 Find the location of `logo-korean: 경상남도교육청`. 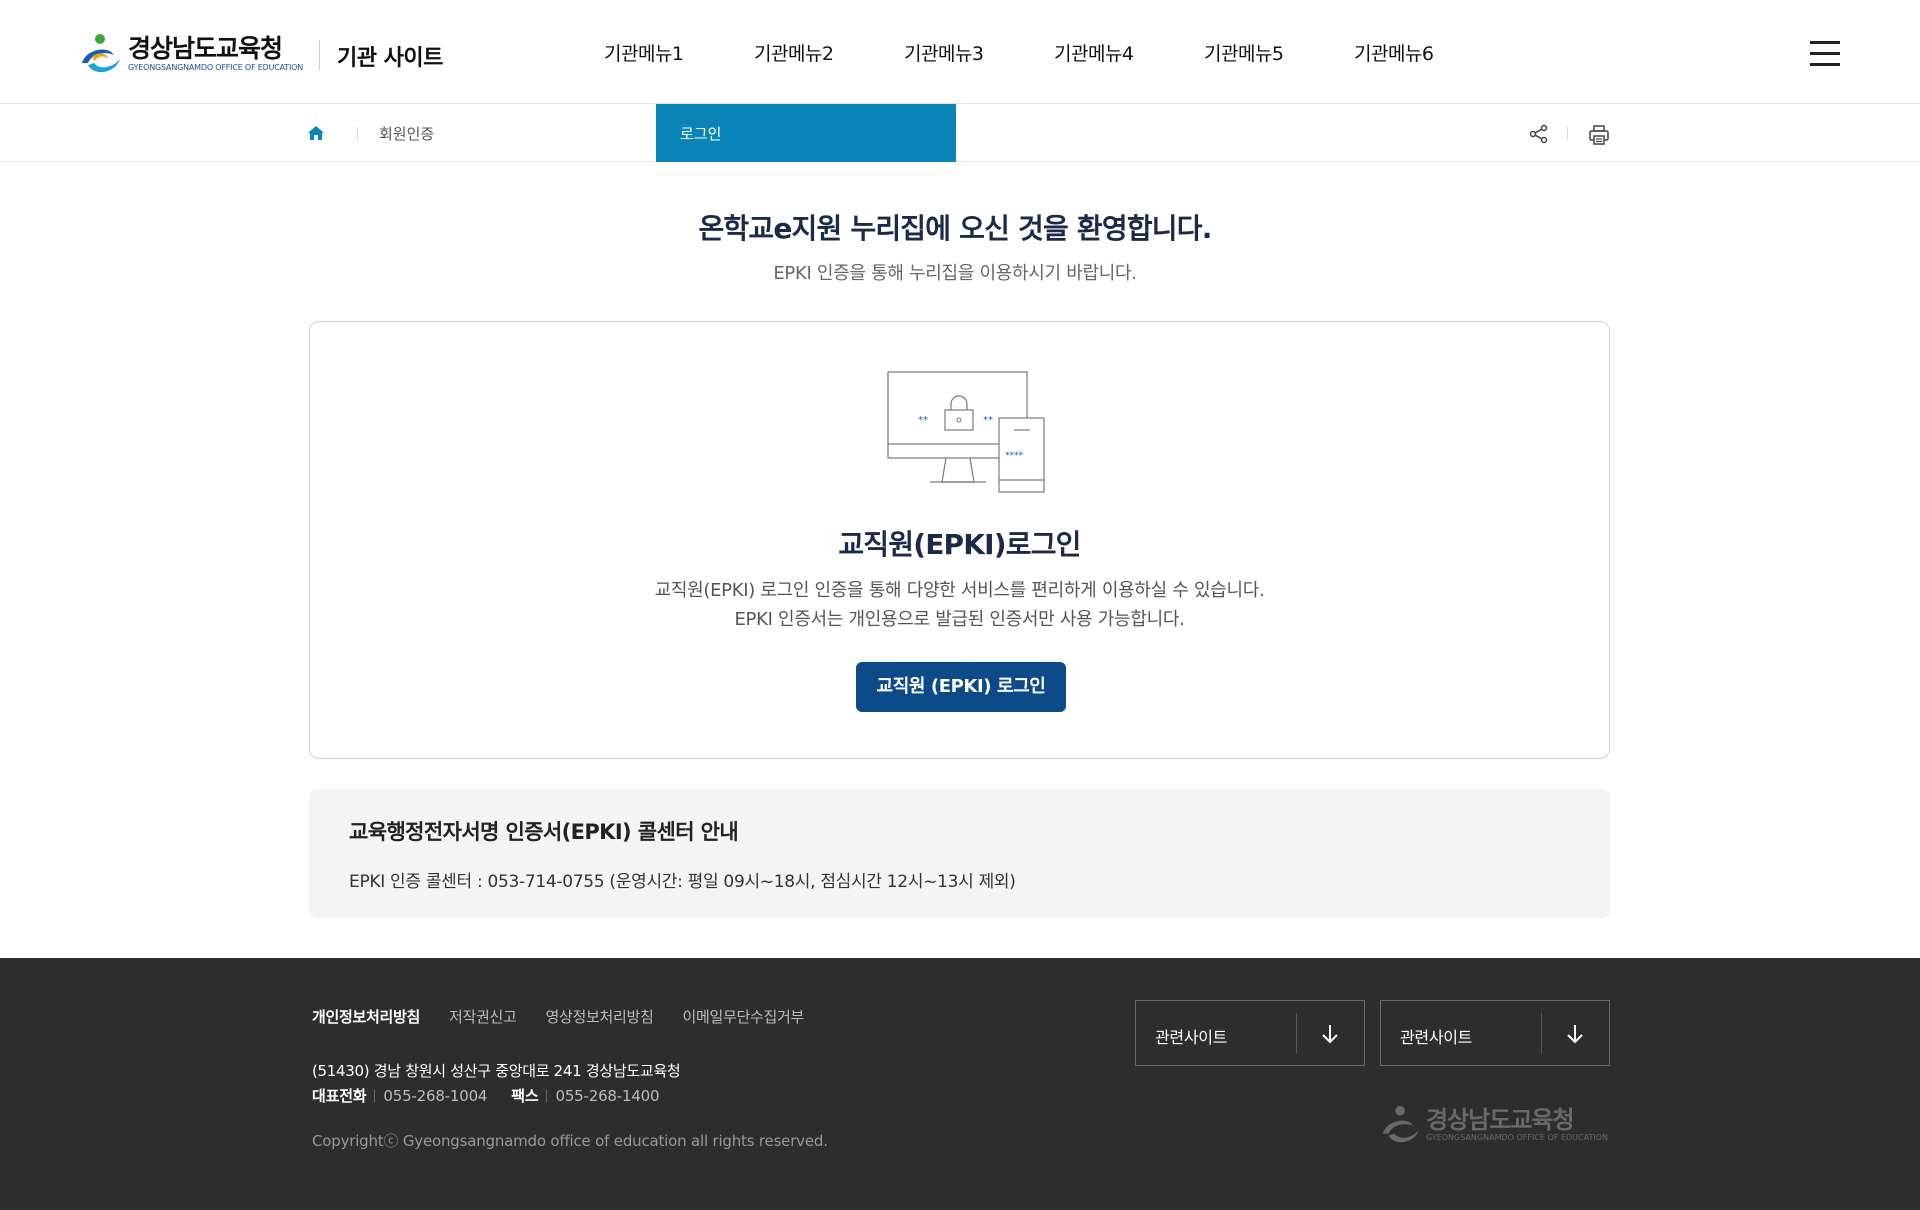

logo-korean: 경상남도교육청 is located at coordinates (205, 48).